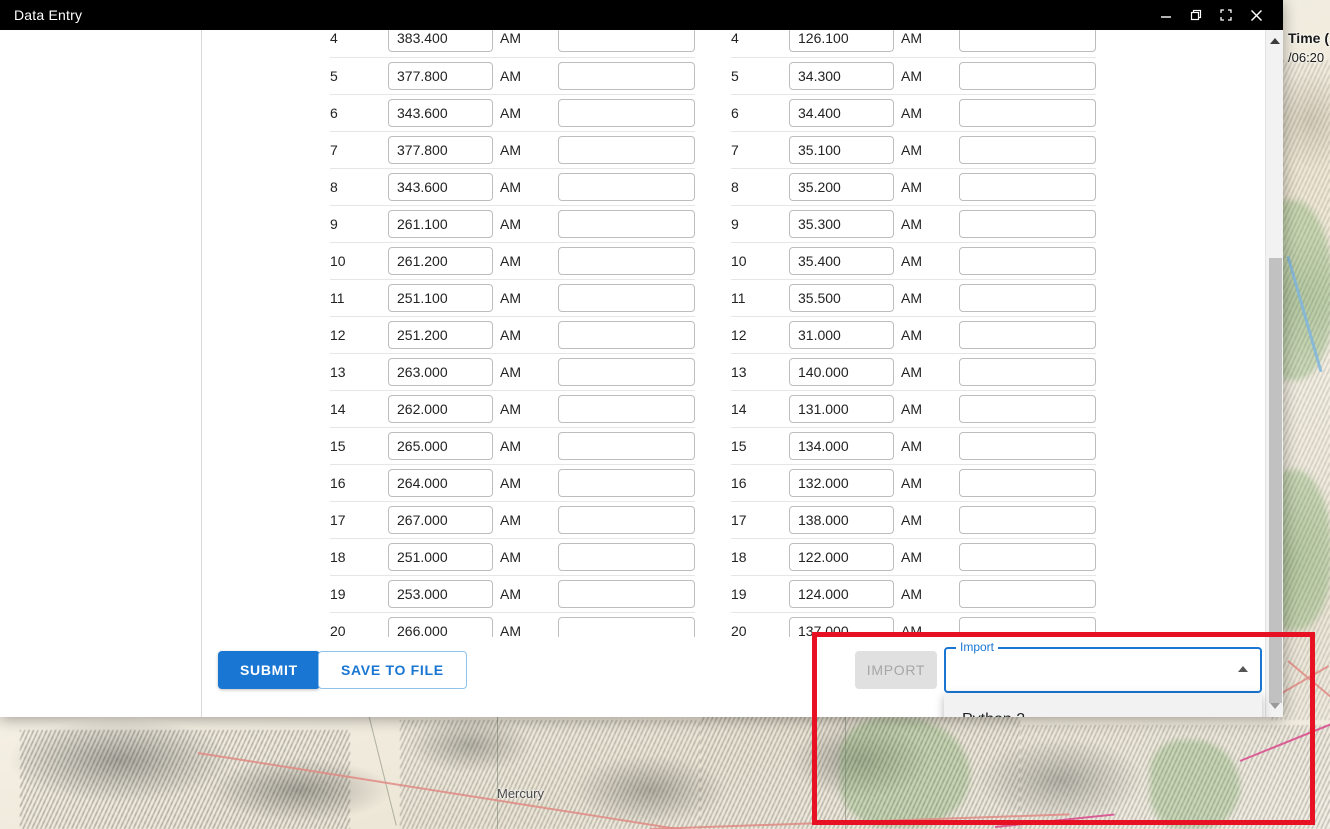  What do you see at coordinates (1275, 480) in the screenshot?
I see `scrollbar-thumb` at bounding box center [1275, 480].